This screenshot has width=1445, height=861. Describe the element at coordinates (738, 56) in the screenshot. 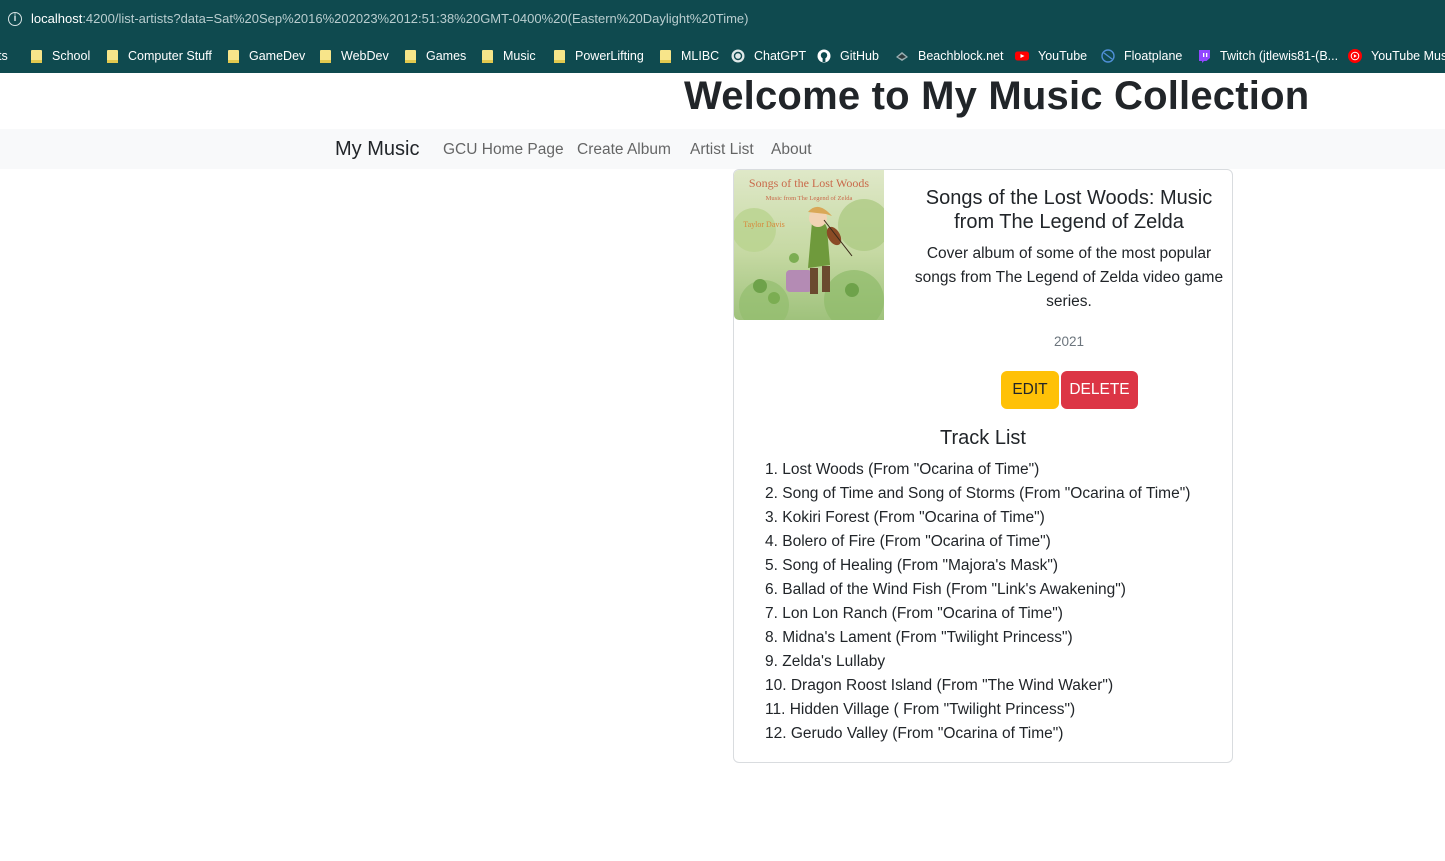

I see `chatgpt-icon` at that location.